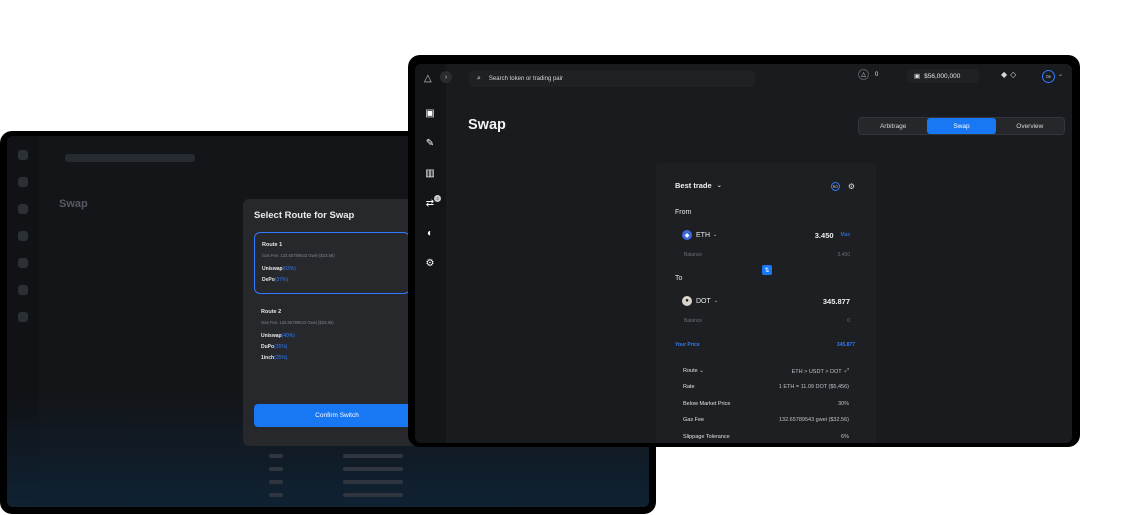 This screenshot has height=515, width=1141. What do you see at coordinates (813, 387) in the screenshot?
I see `detail-value: 1 ETH = 11.09 DOT ($5,456)` at bounding box center [813, 387].